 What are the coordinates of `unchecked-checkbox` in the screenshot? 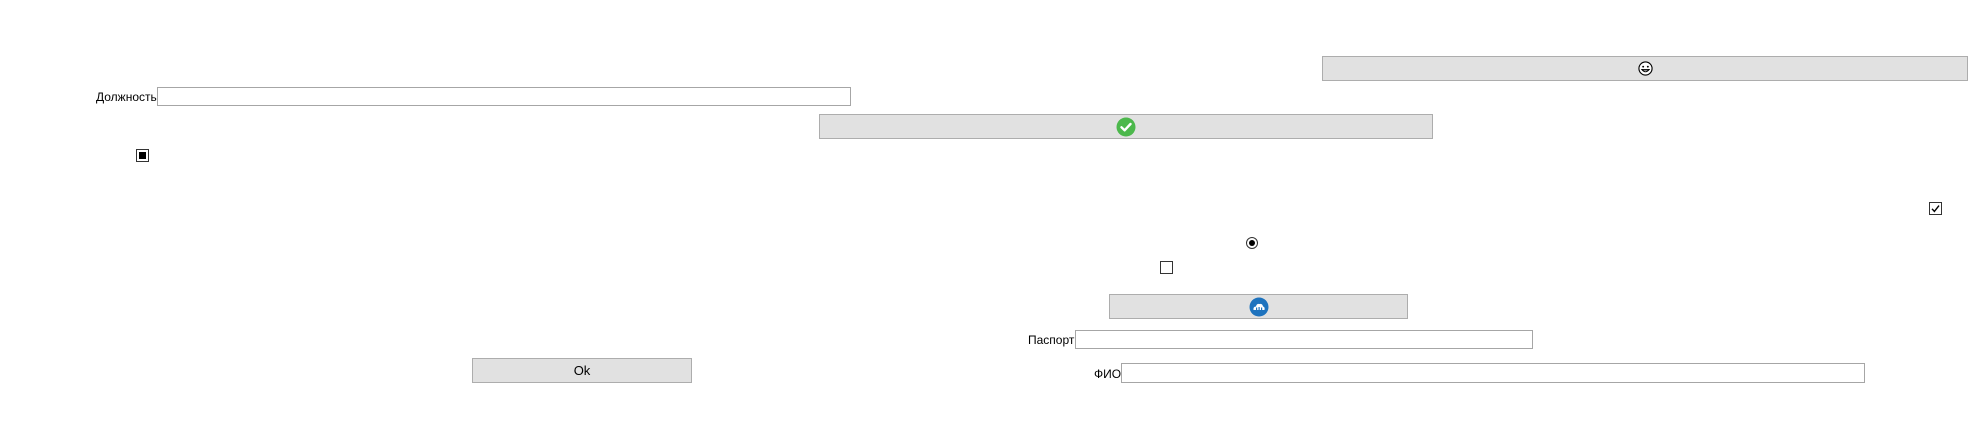 It's located at (1166, 267).